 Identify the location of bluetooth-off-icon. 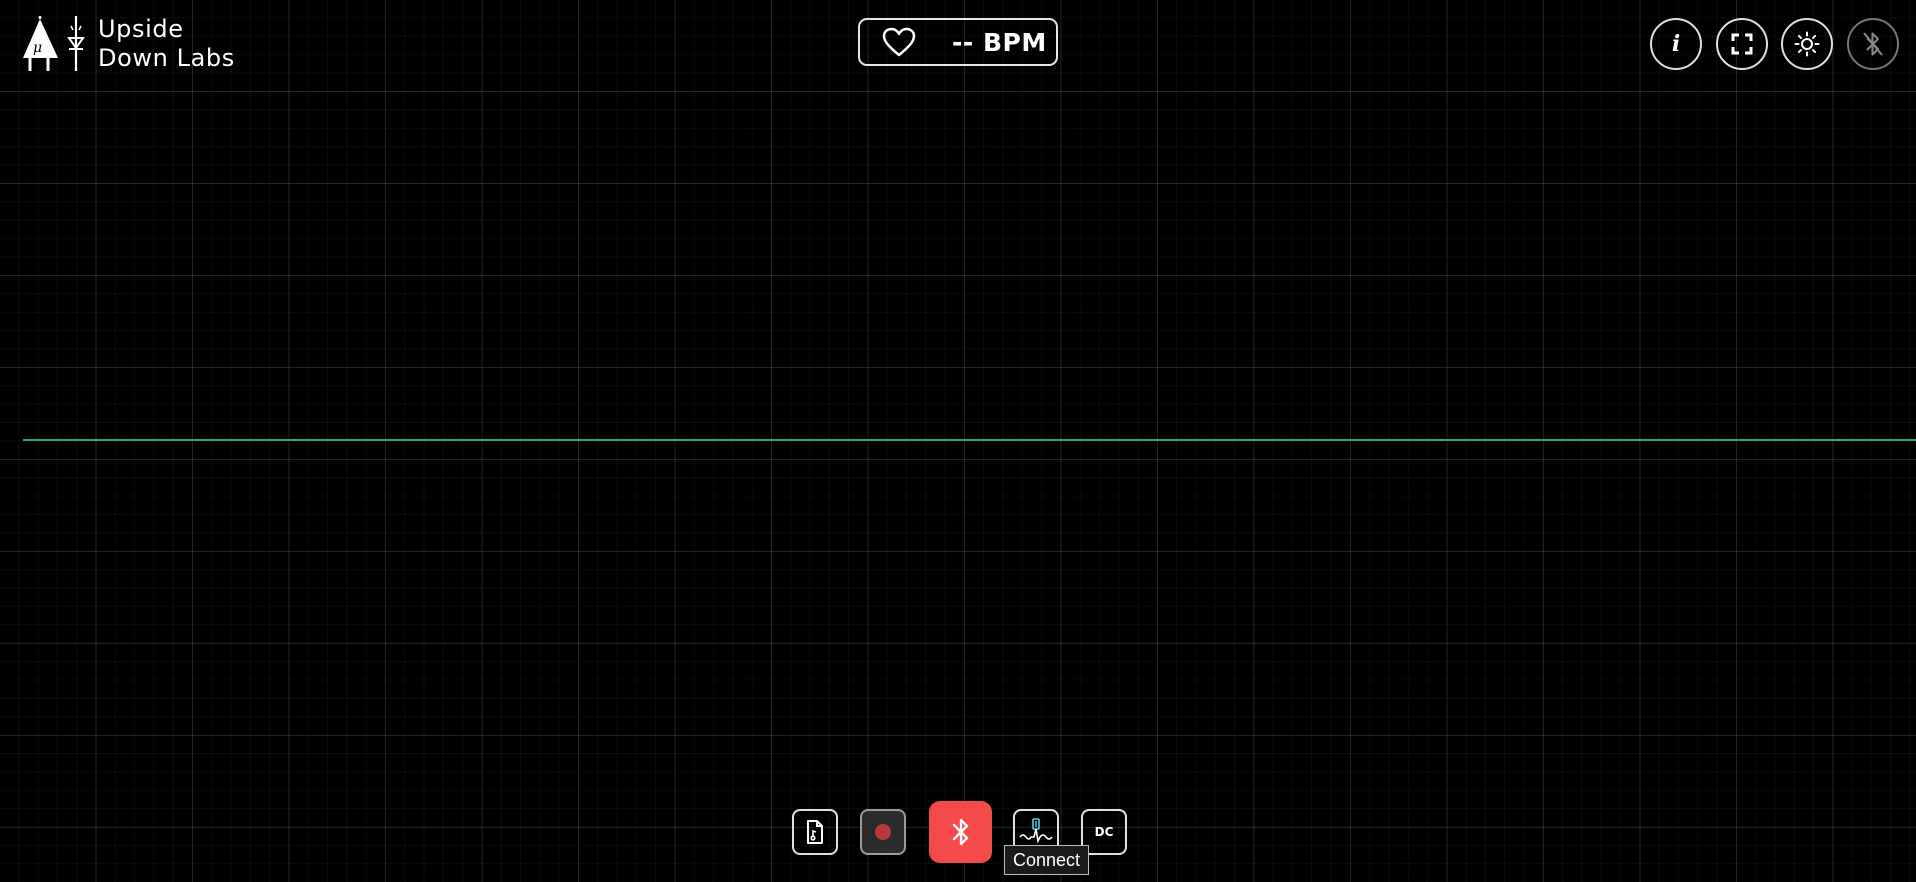
(1873, 44).